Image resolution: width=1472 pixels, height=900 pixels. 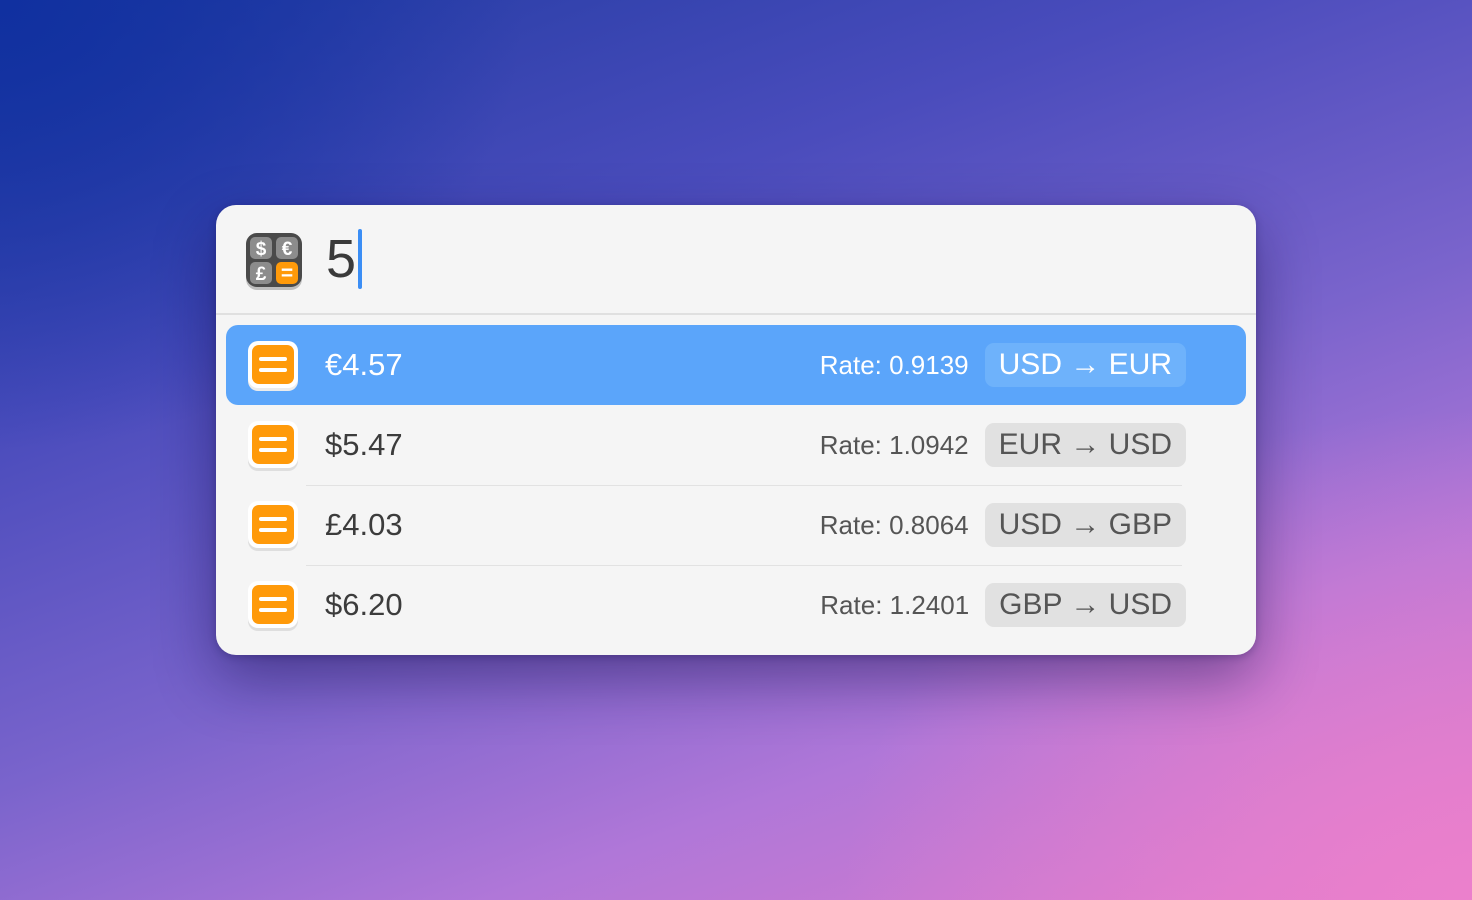 I want to click on currency-pair-badge: EUR → USD, so click(x=1085, y=445).